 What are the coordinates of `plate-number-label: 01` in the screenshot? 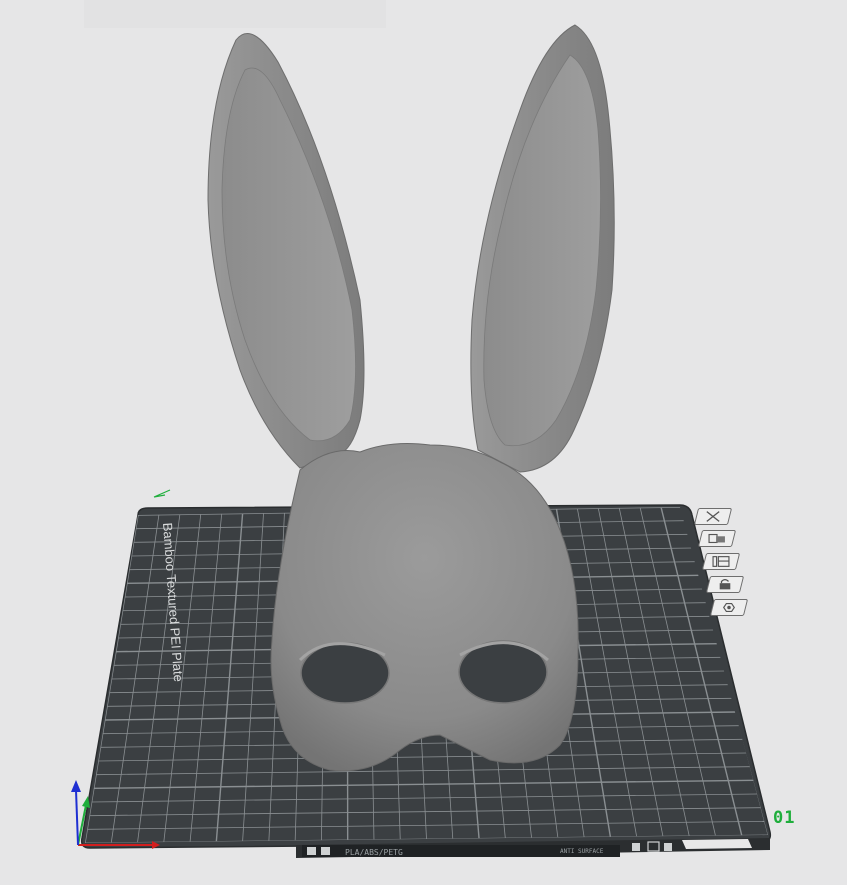 It's located at (784, 818).